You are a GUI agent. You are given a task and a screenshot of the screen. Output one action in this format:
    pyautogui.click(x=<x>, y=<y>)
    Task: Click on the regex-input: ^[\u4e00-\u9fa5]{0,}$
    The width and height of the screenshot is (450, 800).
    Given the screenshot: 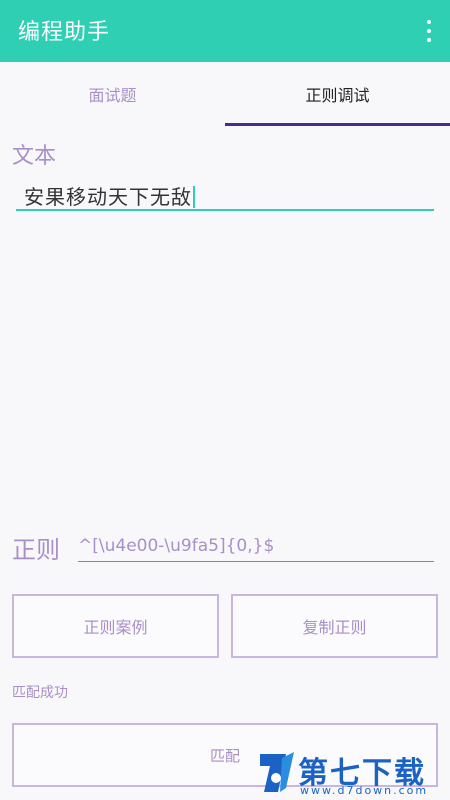 What is the action you would take?
    pyautogui.click(x=256, y=547)
    